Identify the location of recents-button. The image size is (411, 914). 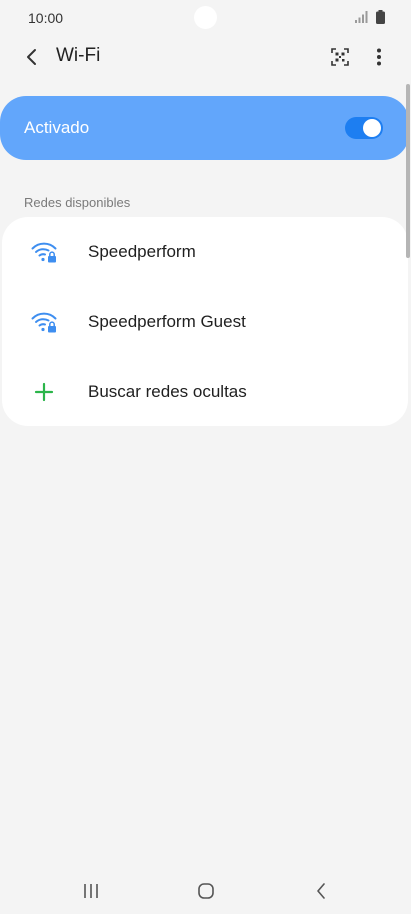
(91, 891).